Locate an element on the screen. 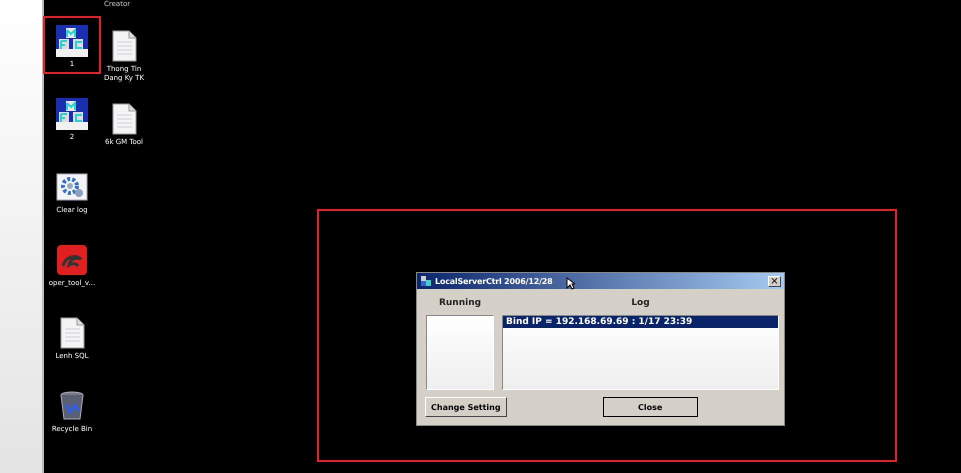  gear-icon is located at coordinates (72, 187).